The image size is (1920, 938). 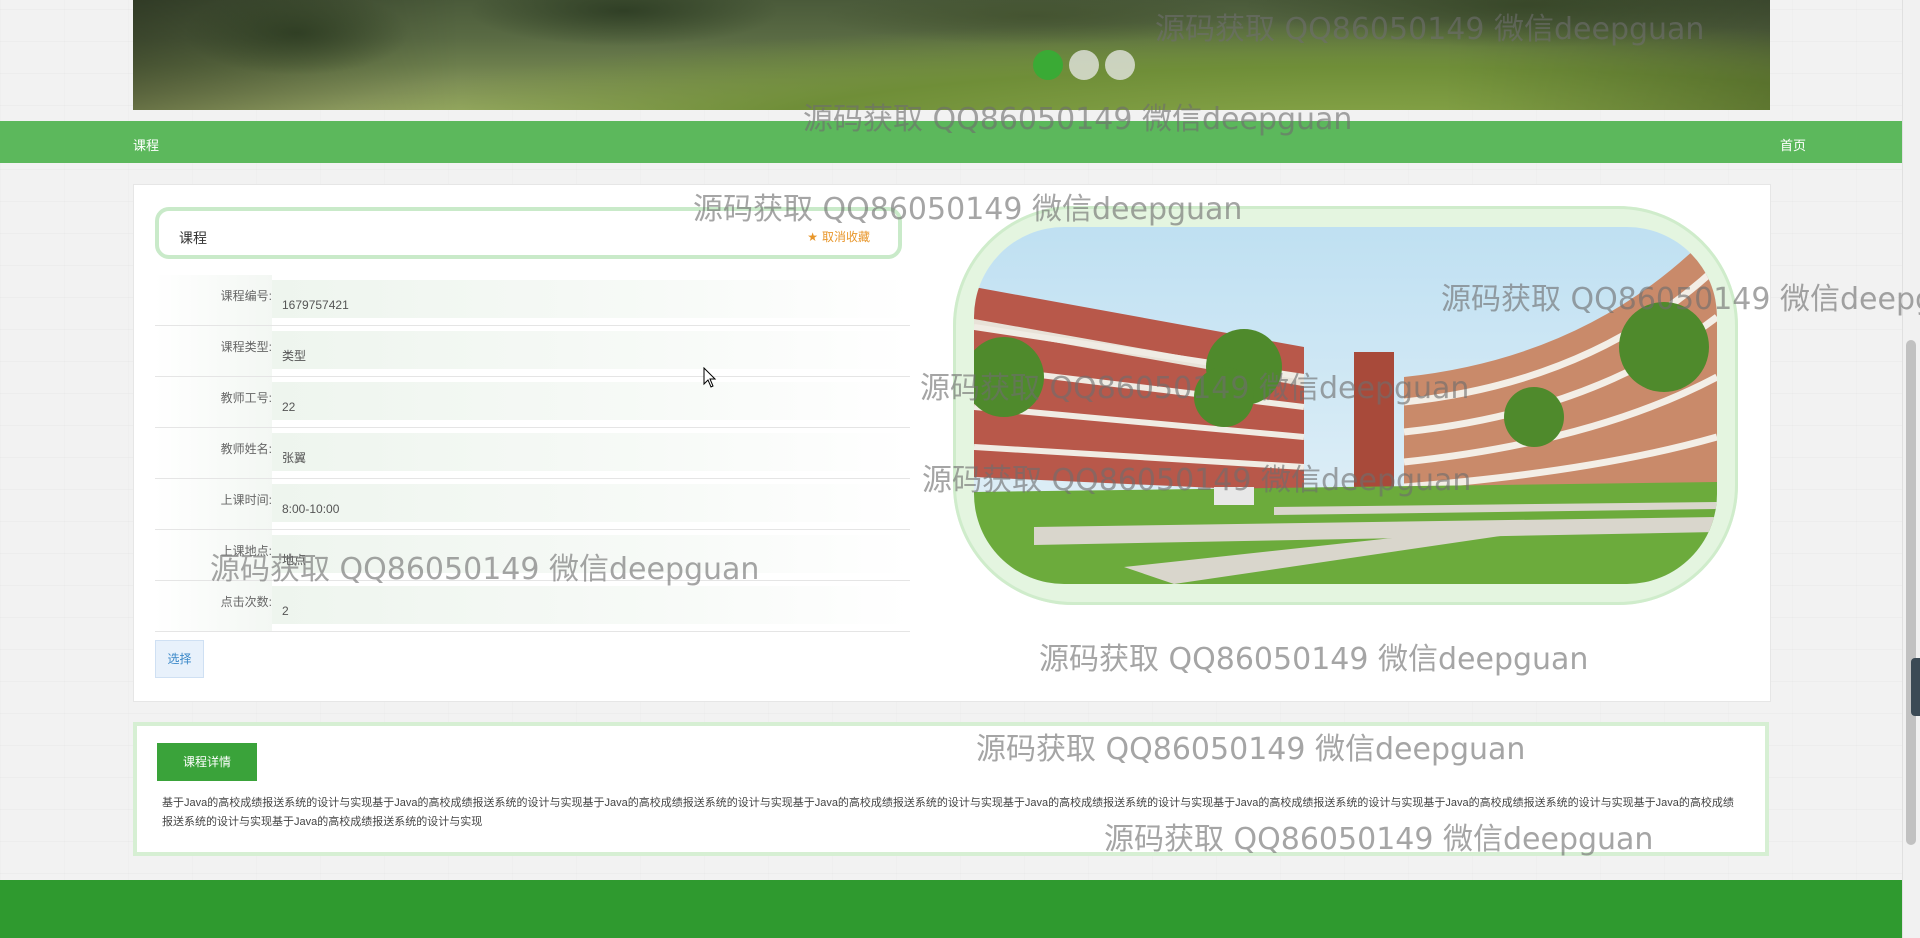 I want to click on field-label: 教师工号:, so click(x=246, y=398).